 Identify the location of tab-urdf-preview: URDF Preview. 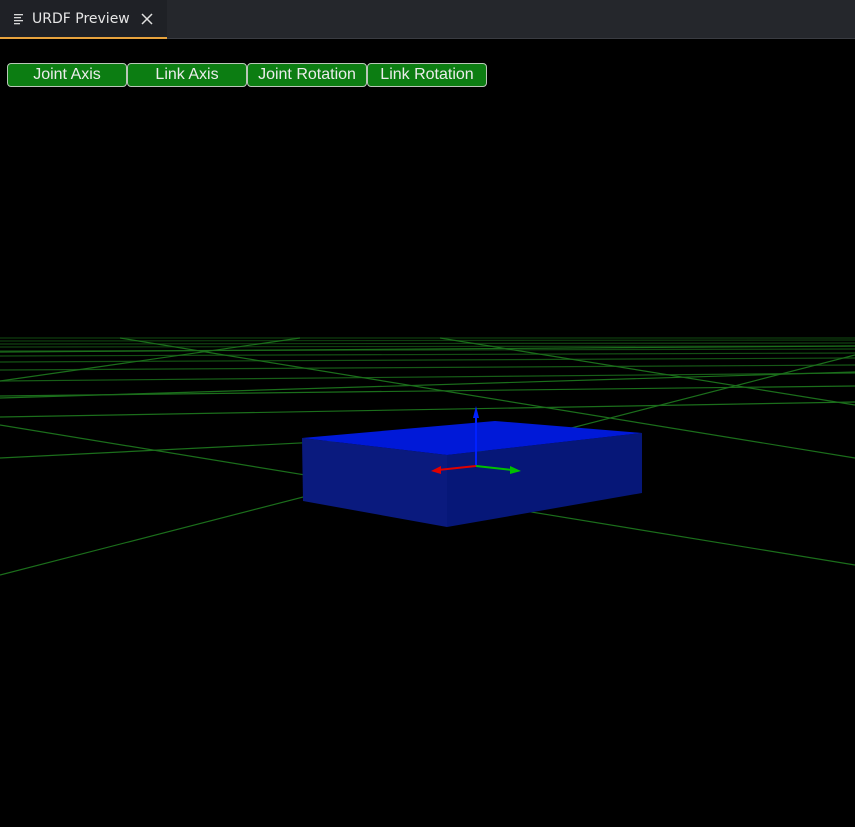
(83, 19).